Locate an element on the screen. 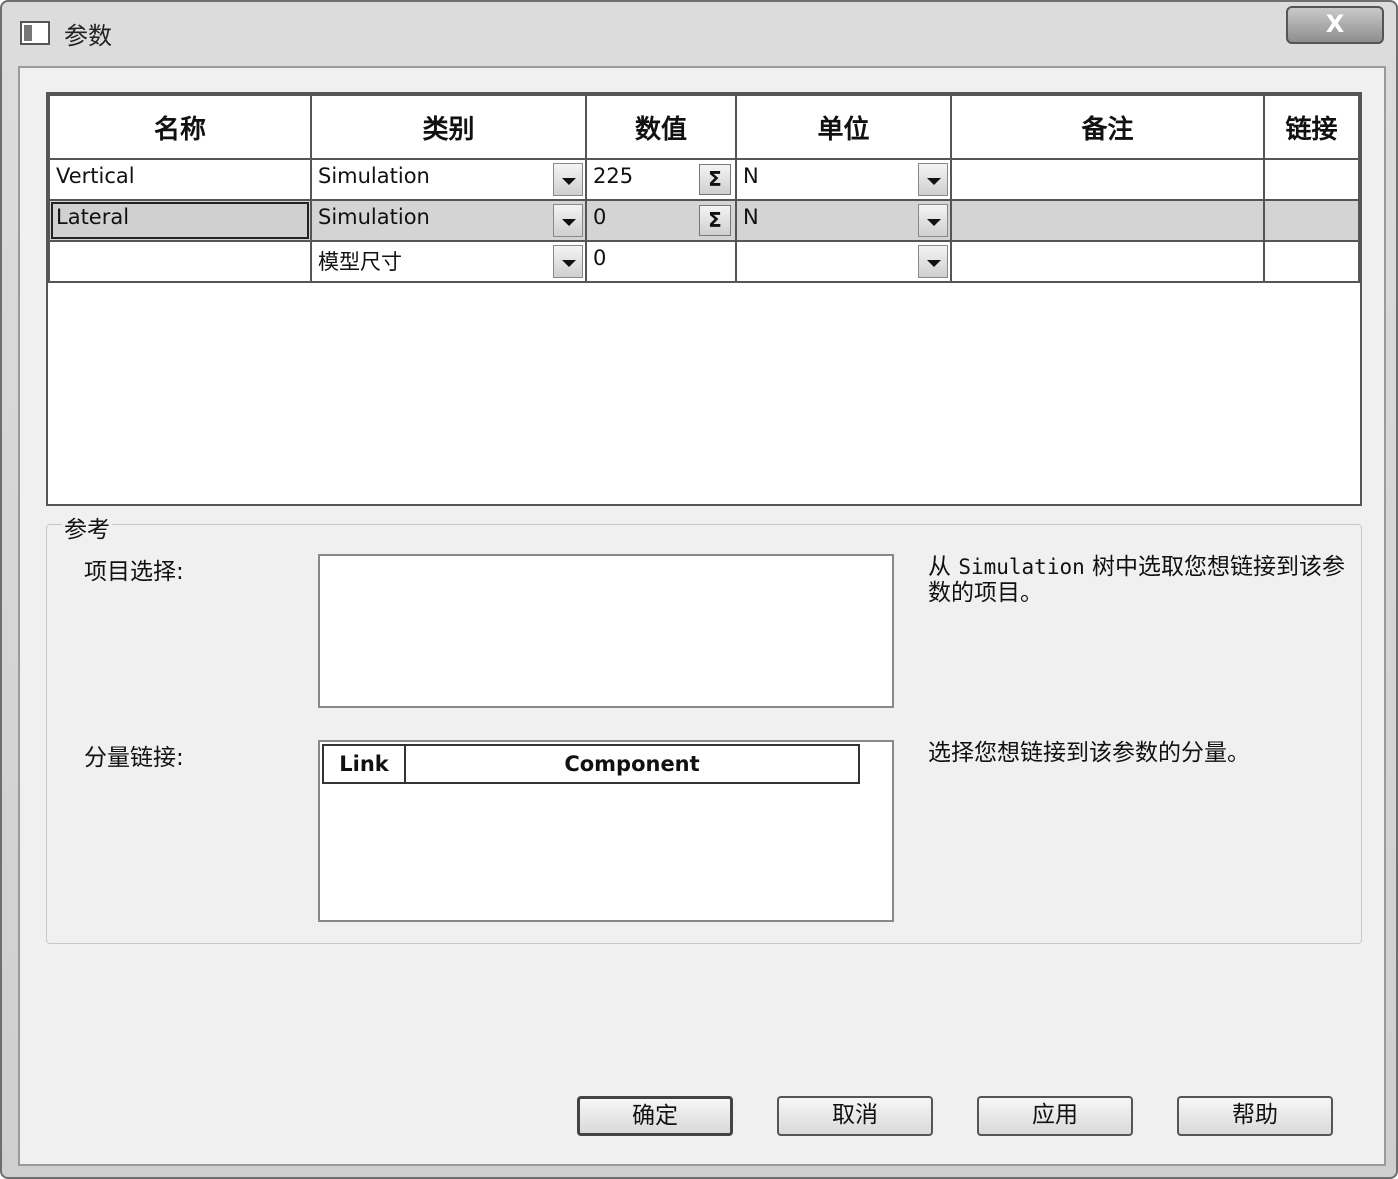 The width and height of the screenshot is (1398, 1179). help-button: 帮助 is located at coordinates (1255, 1116).